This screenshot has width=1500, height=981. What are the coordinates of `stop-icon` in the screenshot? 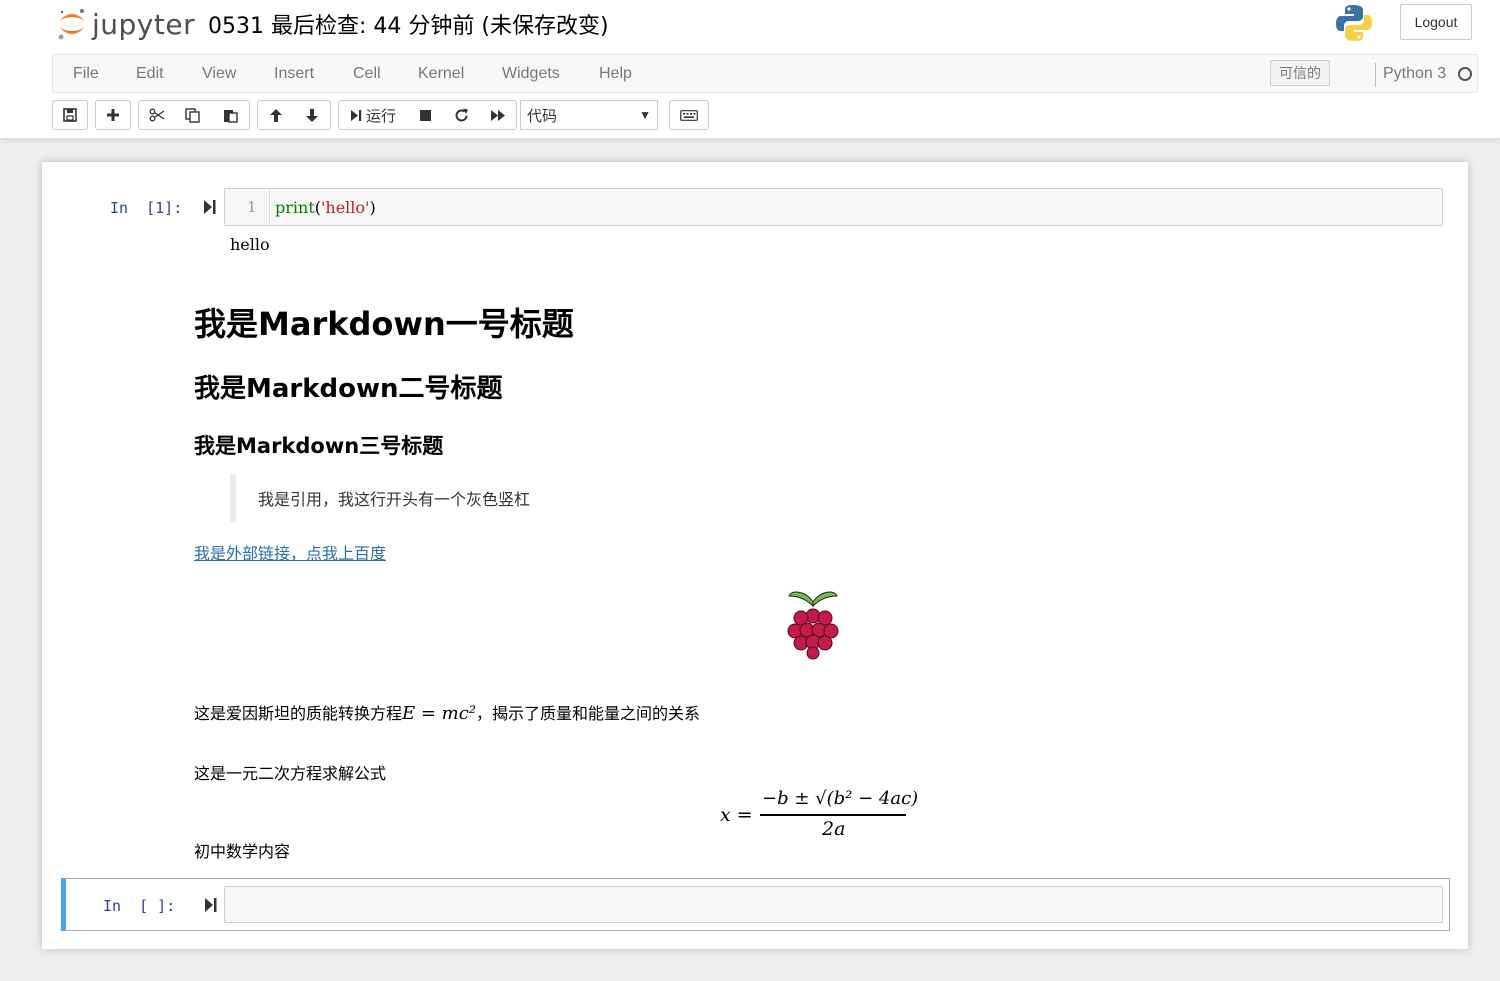 It's located at (425, 115).